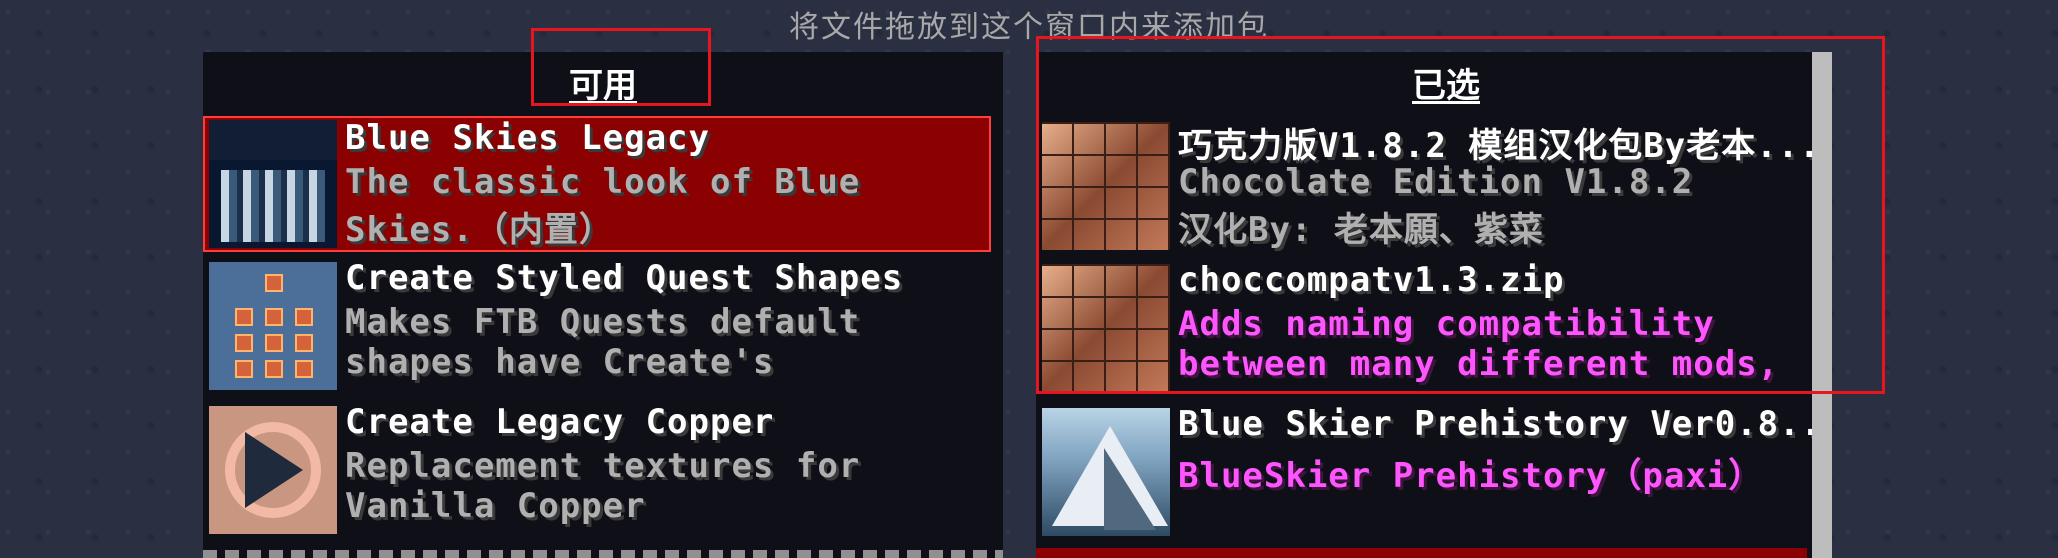 This screenshot has width=2058, height=558. I want to click on quest-shapes-grid-icon, so click(273, 326).